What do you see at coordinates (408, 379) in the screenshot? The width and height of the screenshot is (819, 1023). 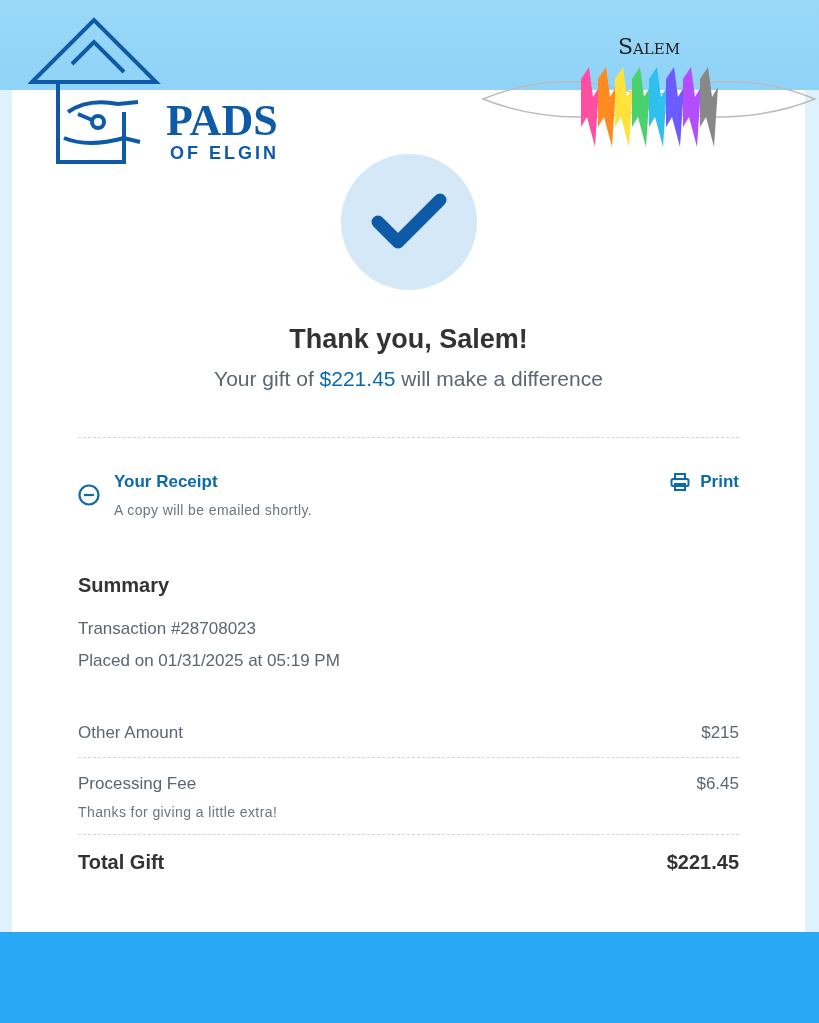 I see `gift-message: Your gift of $221.45 will make a difference` at bounding box center [408, 379].